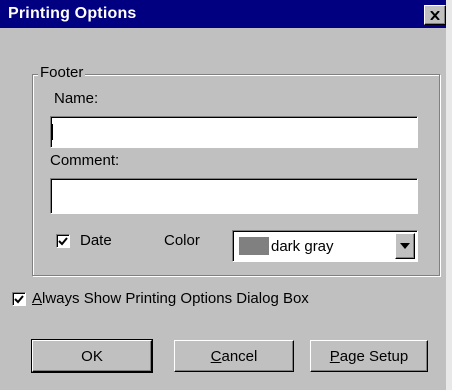 This screenshot has height=390, width=452. Describe the element at coordinates (76, 98) in the screenshot. I see `name-label: Name:` at that location.